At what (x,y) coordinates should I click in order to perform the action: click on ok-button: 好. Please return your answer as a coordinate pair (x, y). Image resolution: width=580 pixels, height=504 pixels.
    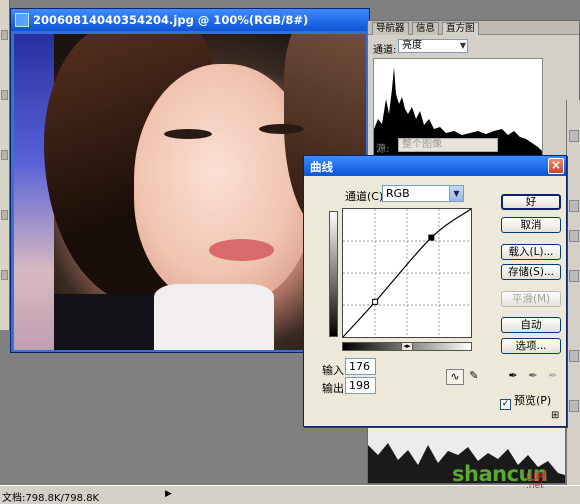
    Looking at the image, I should click on (531, 202).